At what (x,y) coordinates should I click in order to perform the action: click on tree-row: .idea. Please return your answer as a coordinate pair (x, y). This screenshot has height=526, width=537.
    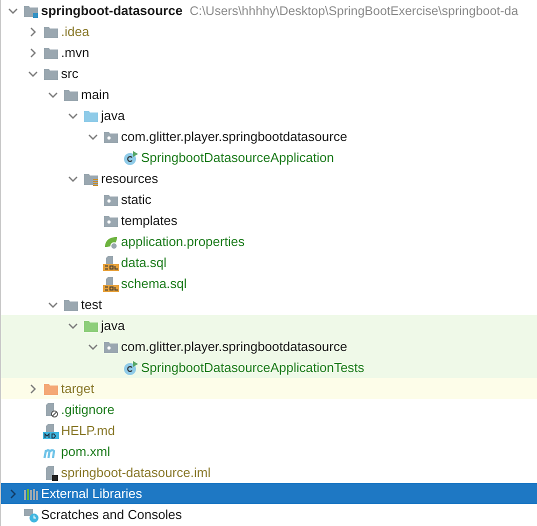
    Looking at the image, I should click on (269, 31).